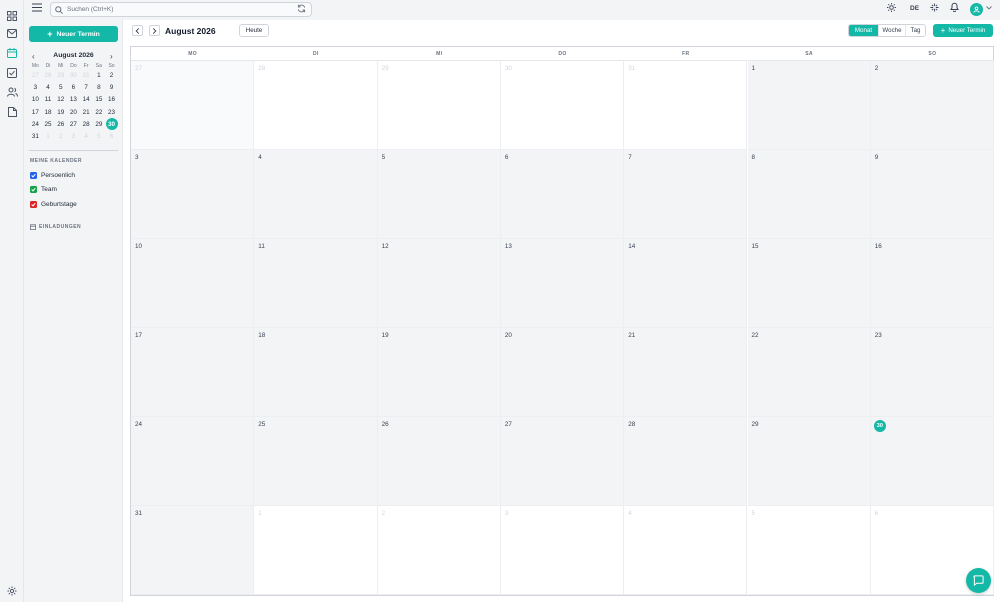 The image size is (1000, 602). I want to click on day-cell: 16, so click(932, 283).